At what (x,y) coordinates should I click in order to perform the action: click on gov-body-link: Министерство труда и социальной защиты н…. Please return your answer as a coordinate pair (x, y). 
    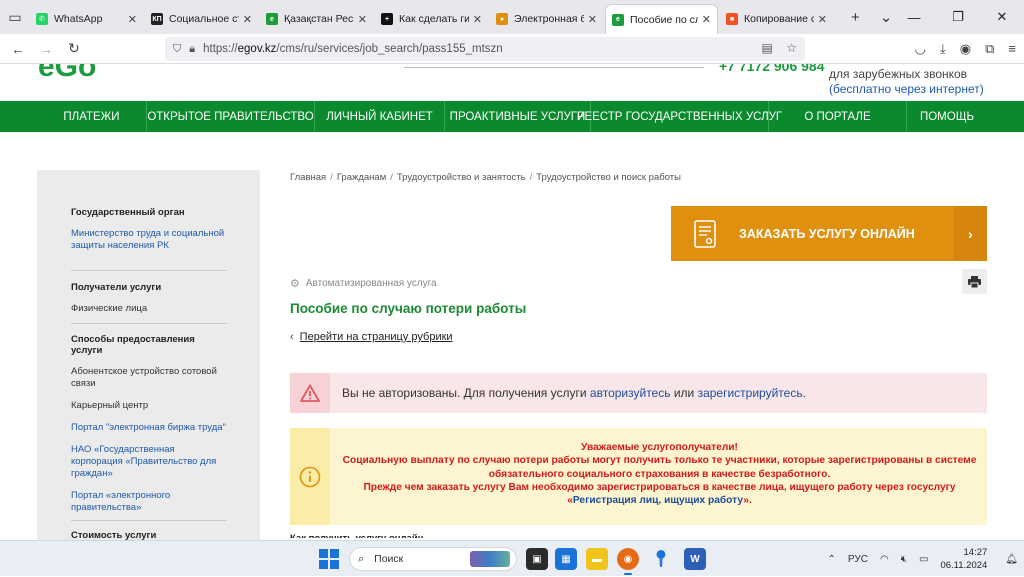
    Looking at the image, I should click on (149, 240).